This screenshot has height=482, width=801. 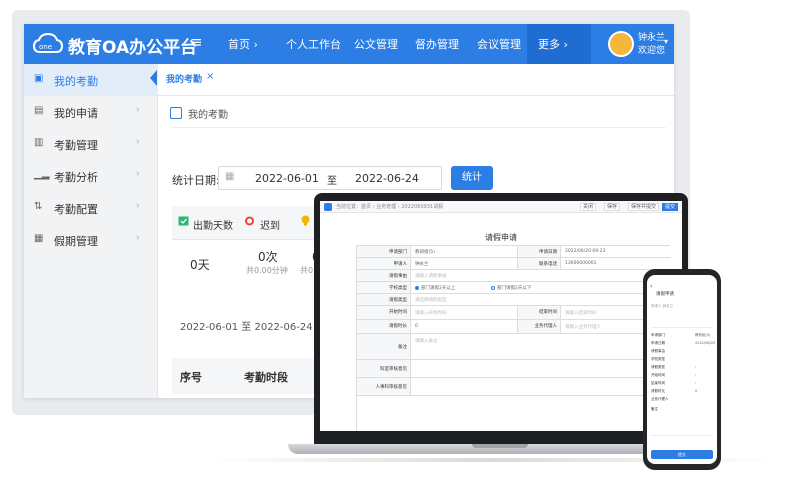 What do you see at coordinates (91, 208) in the screenshot?
I see `sidebar-item-attendance-config: ⇅ 考勤配置 ›` at bounding box center [91, 208].